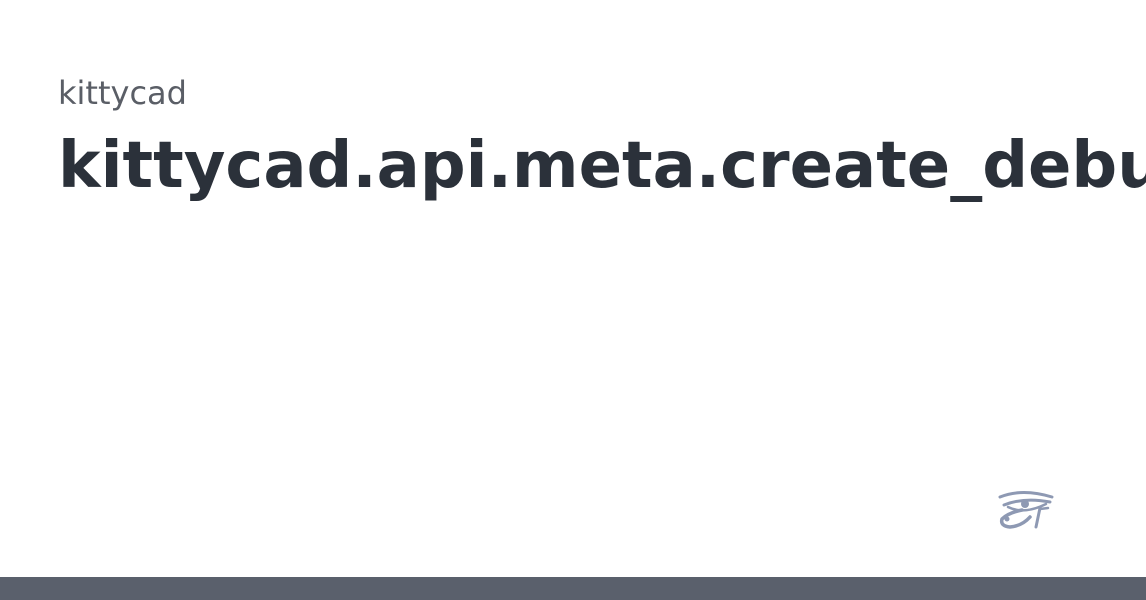  I want to click on page-title: kittycad.api.meta.create_debug_uploads, so click(602, 166).